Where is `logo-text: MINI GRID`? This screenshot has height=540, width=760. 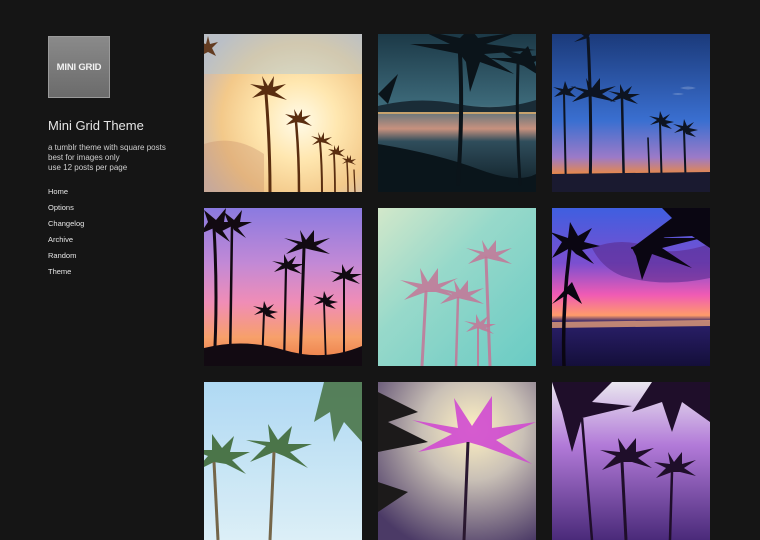 logo-text: MINI GRID is located at coordinates (79, 67).